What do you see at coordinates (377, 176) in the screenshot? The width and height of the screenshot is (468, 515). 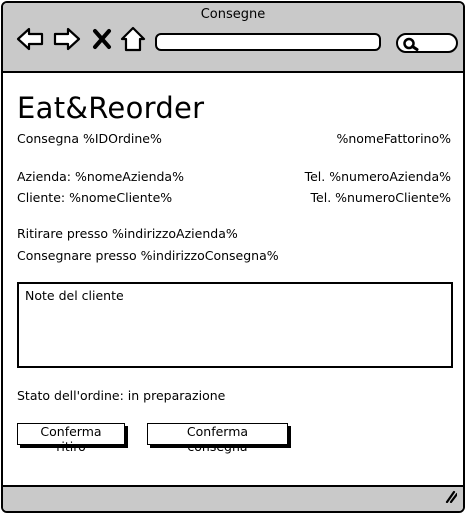 I see `company-phone: Tel. %numeroAzienda%` at bounding box center [377, 176].